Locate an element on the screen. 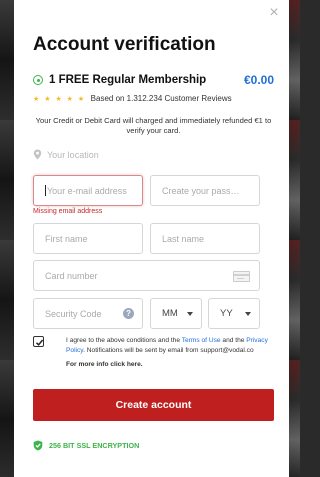 The width and height of the screenshot is (320, 477). ssl-label: 256 BIT SSL ENCRYPTION is located at coordinates (94, 445).